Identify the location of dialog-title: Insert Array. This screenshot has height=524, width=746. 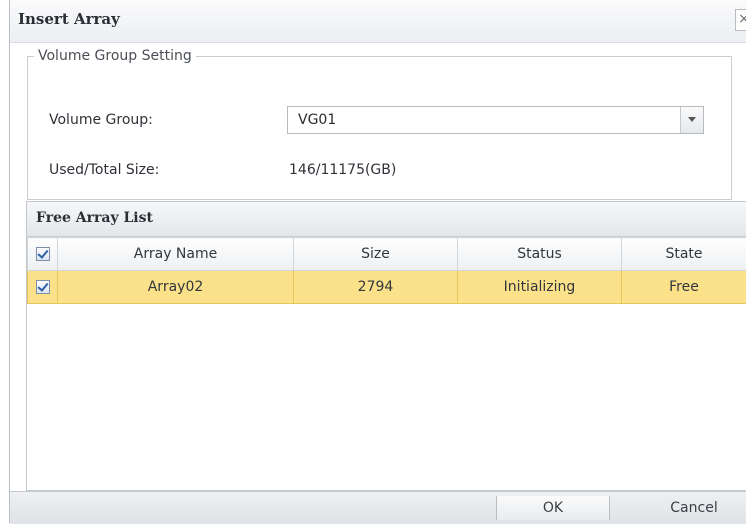
(69, 19).